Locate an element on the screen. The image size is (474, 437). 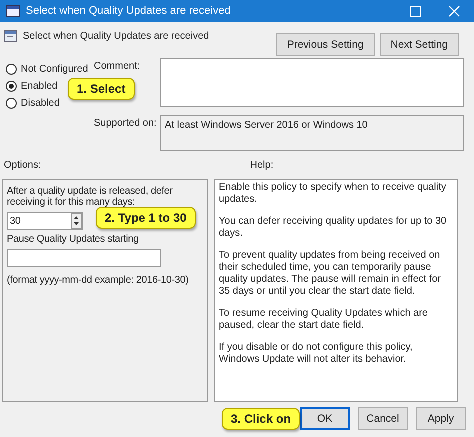
pause-date-field is located at coordinates (84, 258).